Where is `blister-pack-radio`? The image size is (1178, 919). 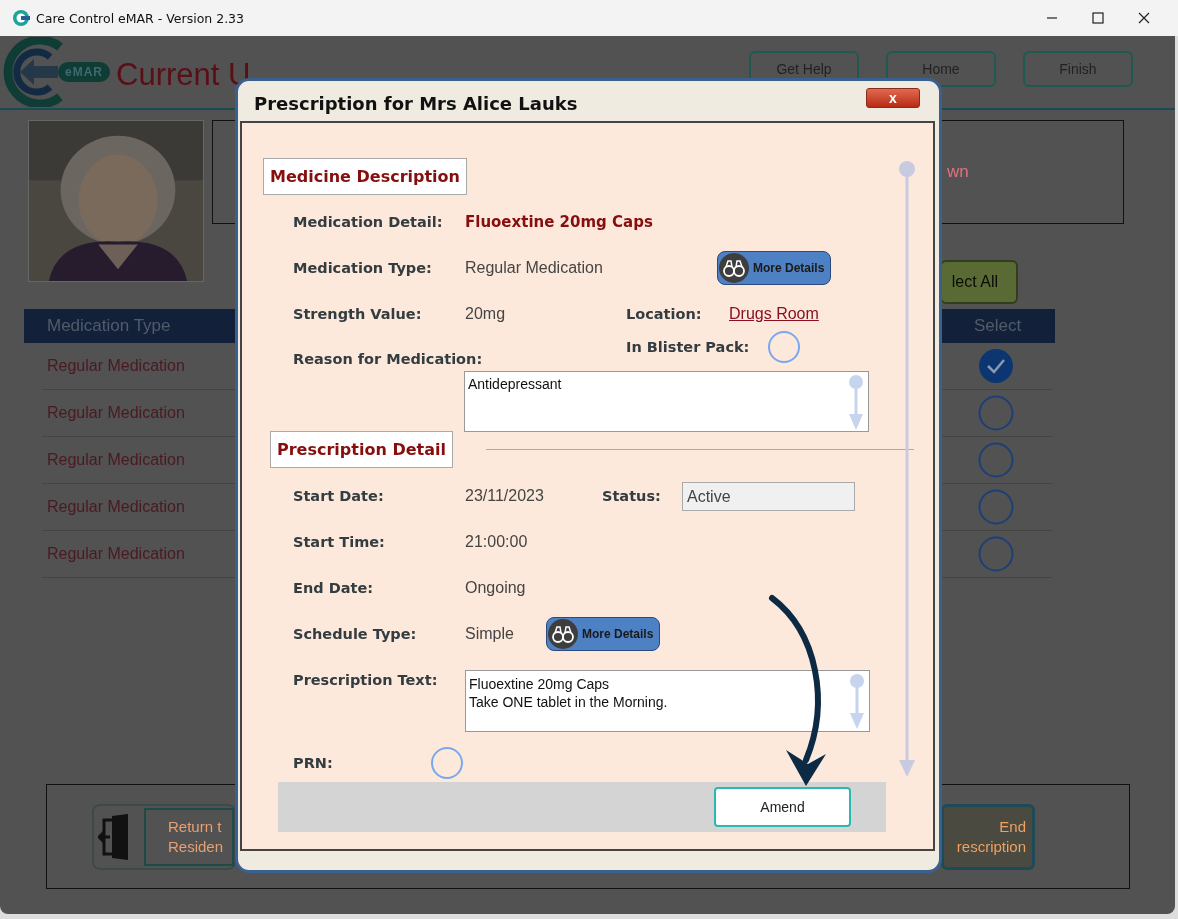 blister-pack-radio is located at coordinates (784, 347).